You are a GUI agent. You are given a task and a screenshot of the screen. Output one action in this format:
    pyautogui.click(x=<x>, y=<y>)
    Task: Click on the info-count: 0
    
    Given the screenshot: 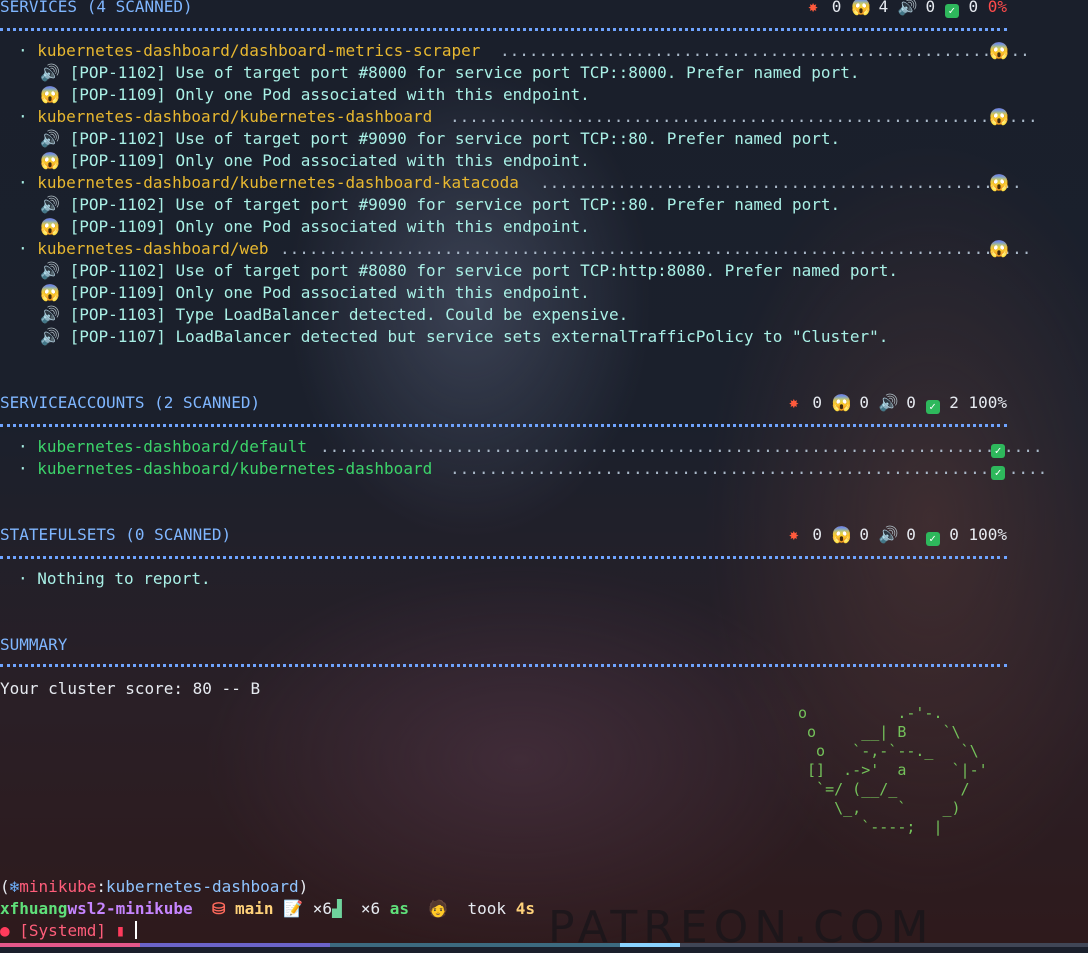 What is the action you would take?
    pyautogui.click(x=930, y=8)
    